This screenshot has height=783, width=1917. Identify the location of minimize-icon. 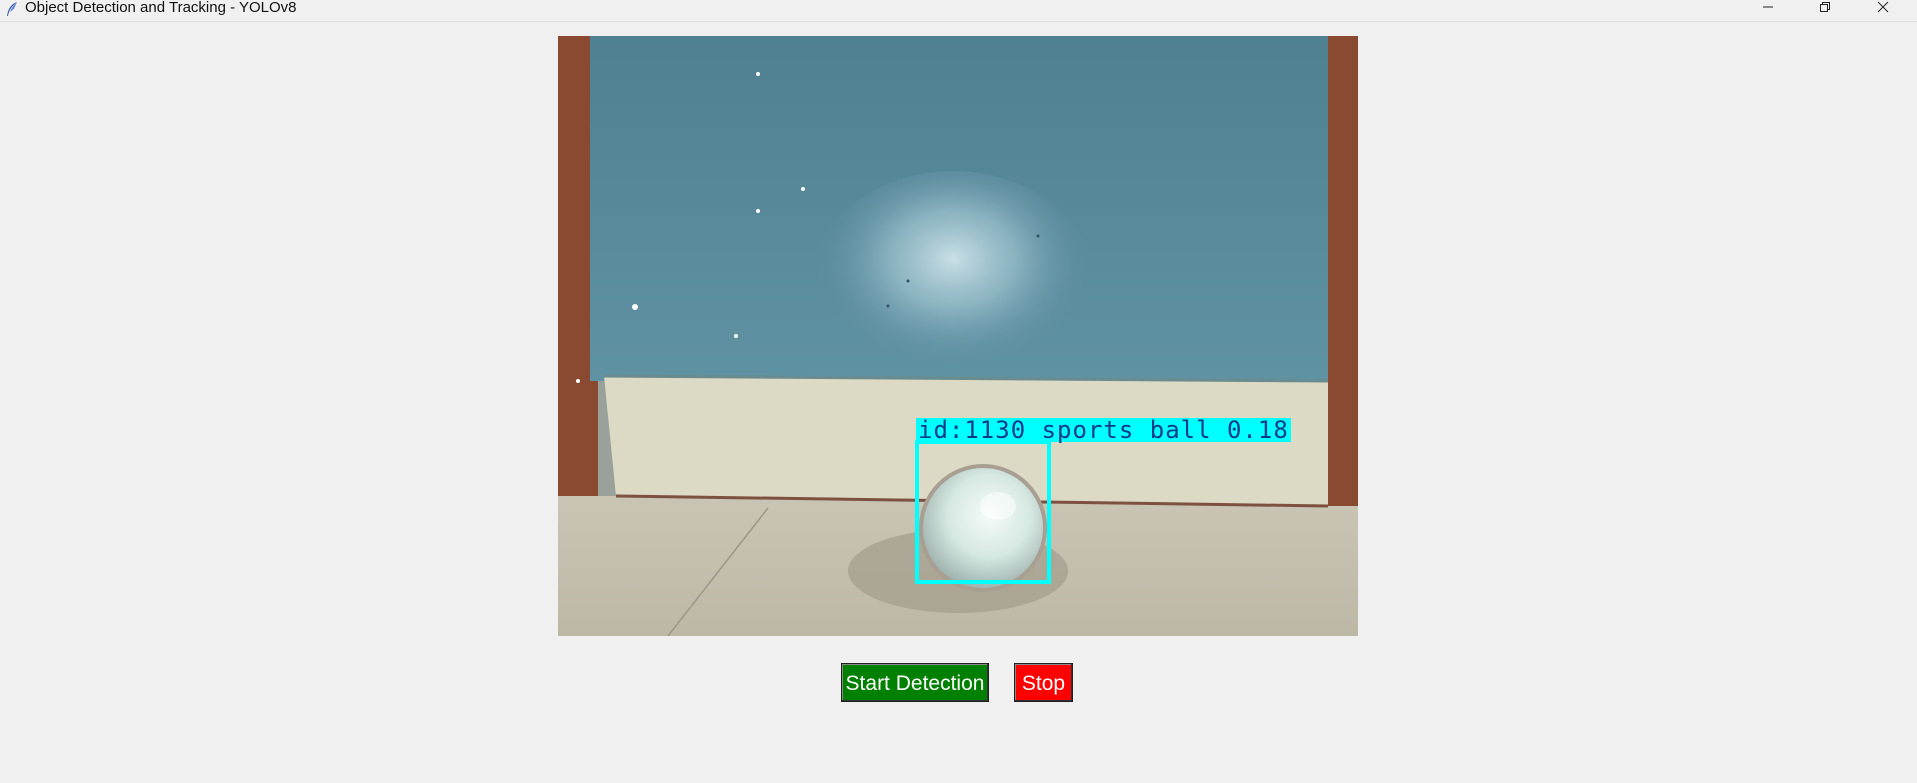
(1768, 7).